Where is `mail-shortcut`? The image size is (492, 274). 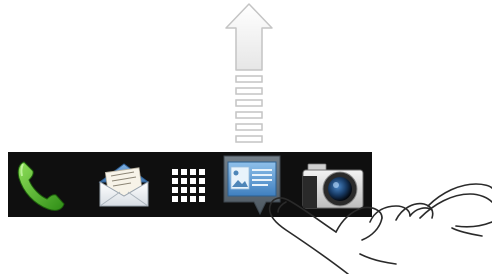
mail-shortcut is located at coordinates (124, 185).